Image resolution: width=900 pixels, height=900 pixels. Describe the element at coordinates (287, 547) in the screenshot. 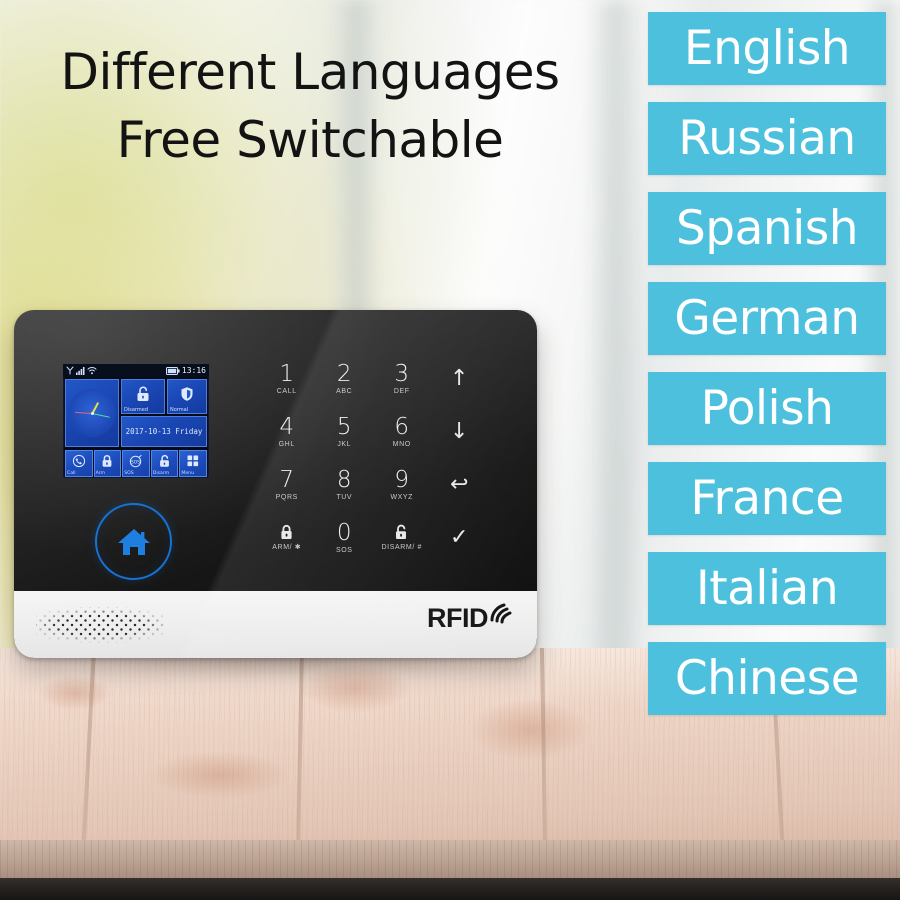

I see `key-sublabel: ARM/ ✱` at that location.